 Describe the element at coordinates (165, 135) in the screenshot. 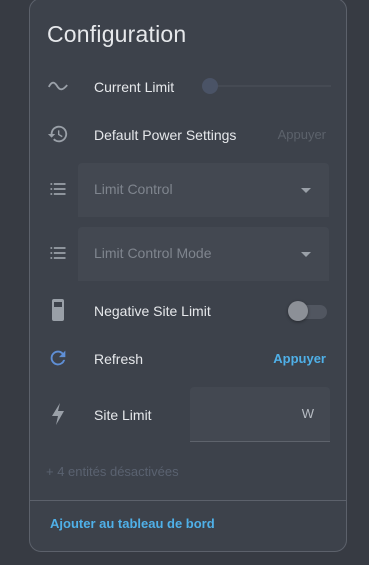

I see `default-power-settings-label: Default Power Settings` at that location.